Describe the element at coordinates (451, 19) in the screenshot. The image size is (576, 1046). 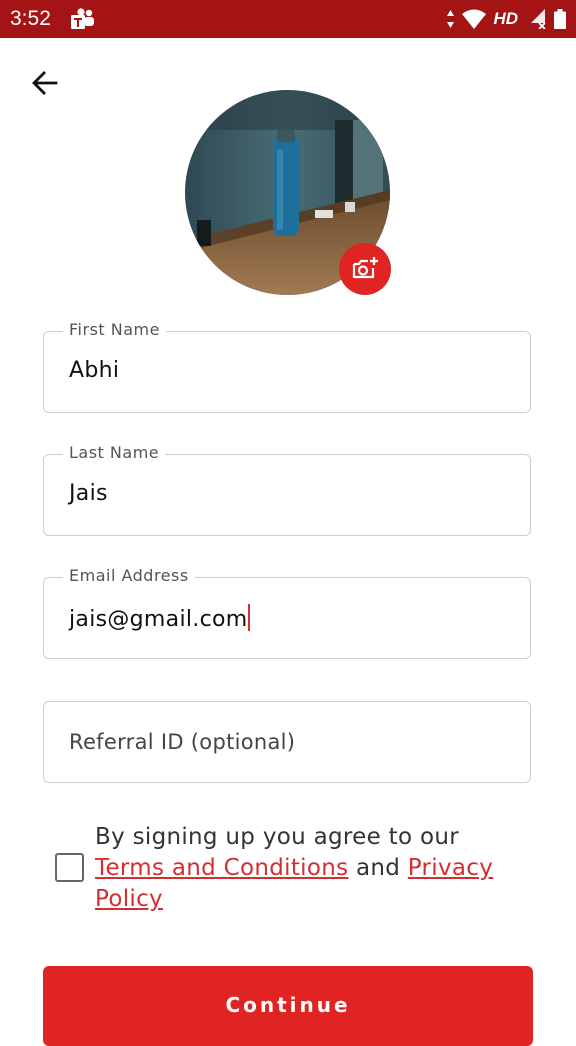
I see `data-arrows-icon` at that location.